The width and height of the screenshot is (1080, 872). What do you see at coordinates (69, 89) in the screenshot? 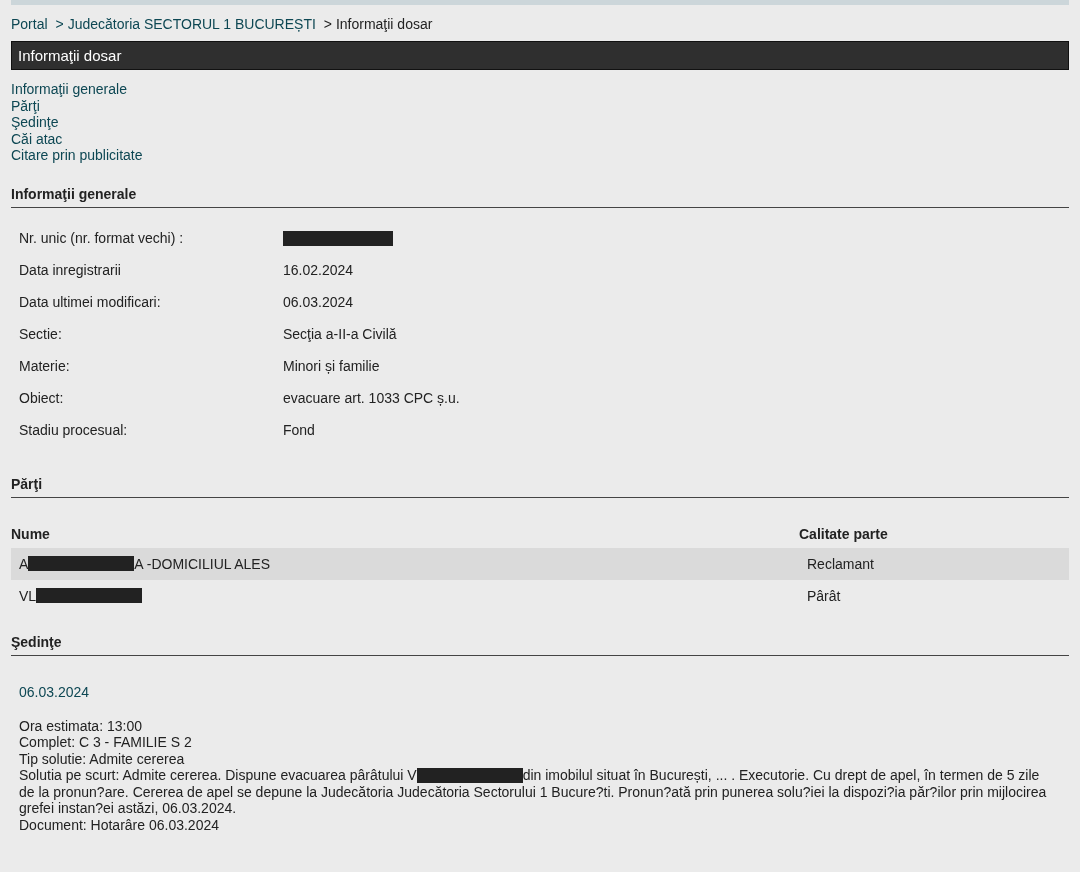
I see `section-link: Informaţii generale` at bounding box center [69, 89].